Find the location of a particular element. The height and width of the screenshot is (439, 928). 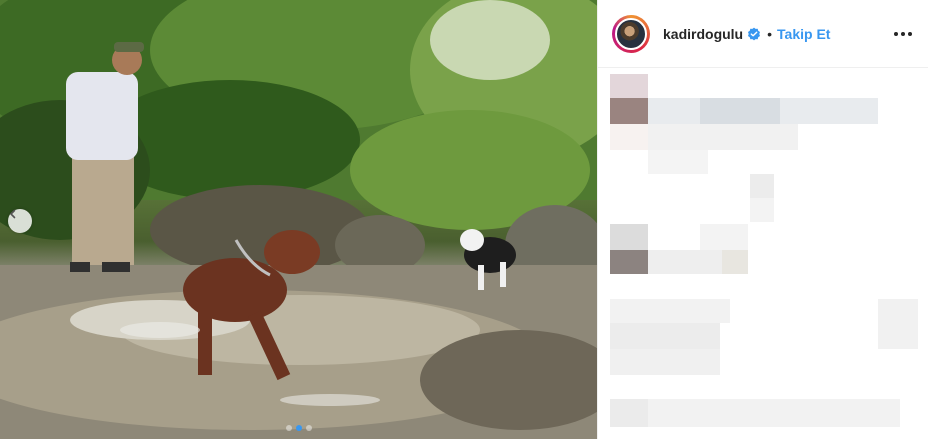

chevron-left-icon is located at coordinates (12, 214).